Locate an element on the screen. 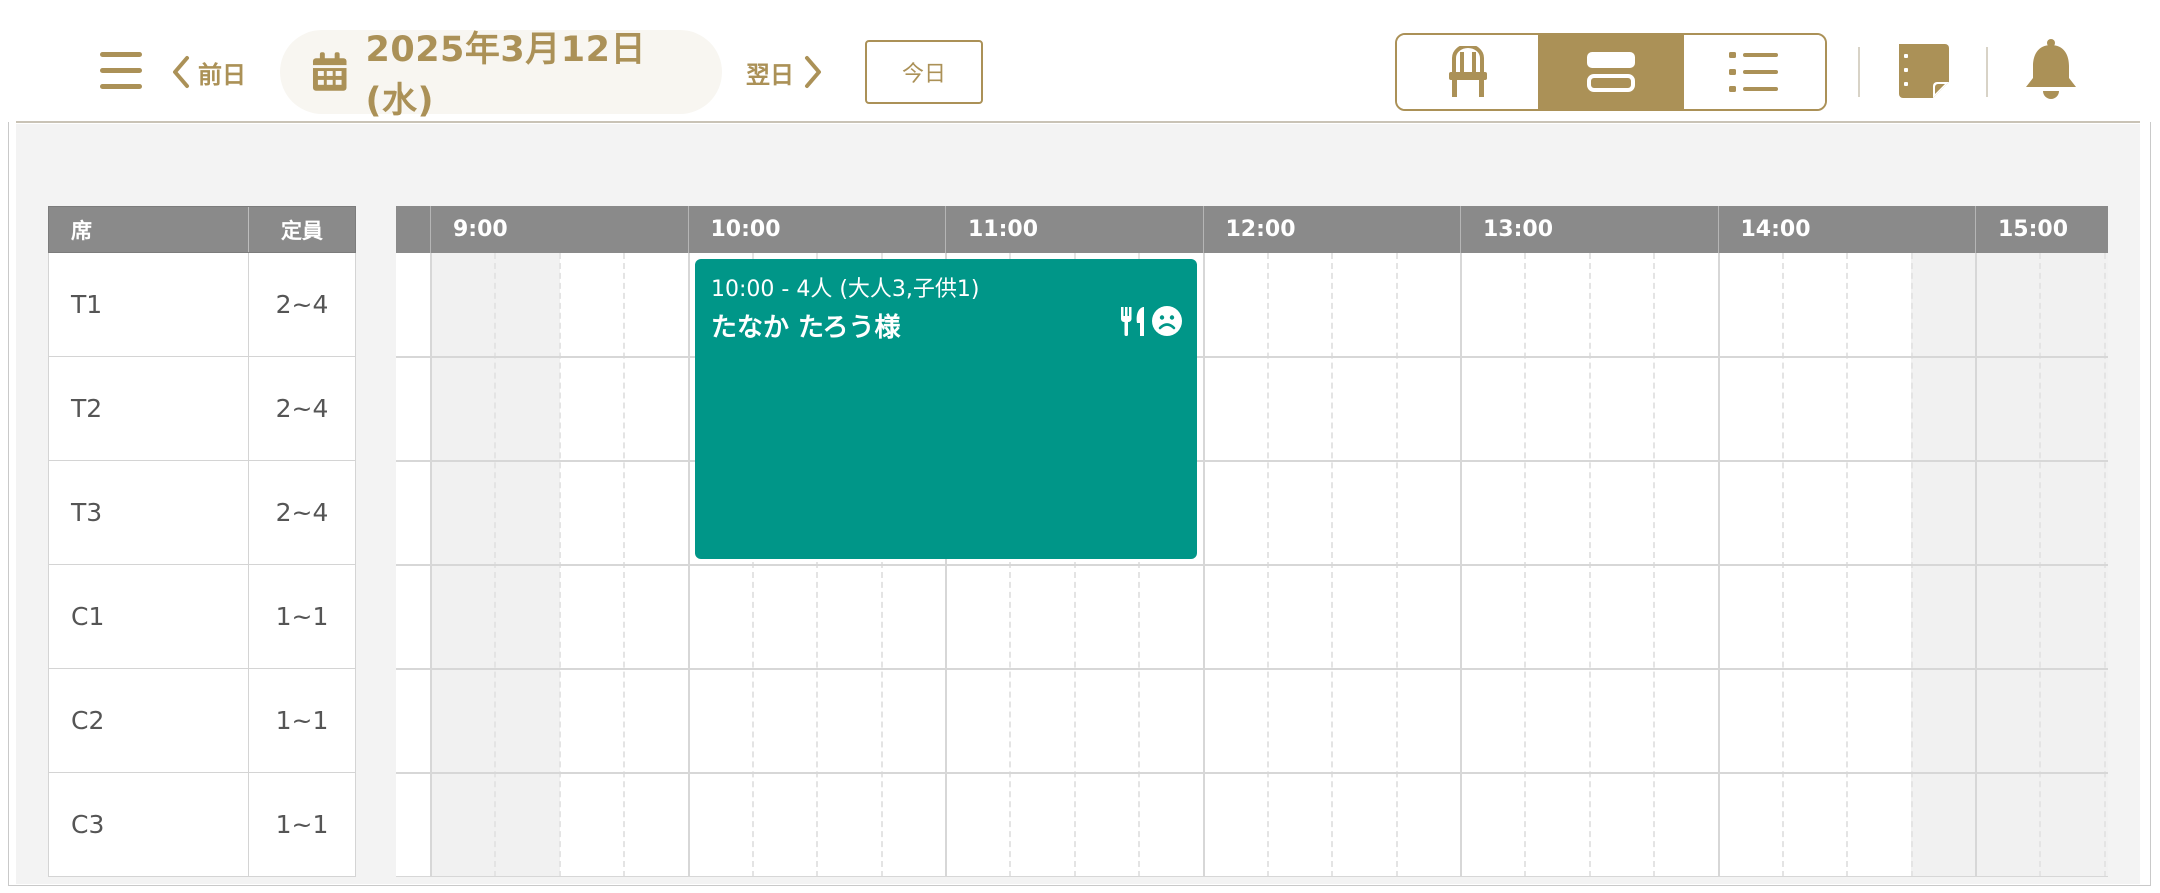 The image size is (2160, 893). current-date: 2025年3月12日 (水) is located at coordinates (505, 75).